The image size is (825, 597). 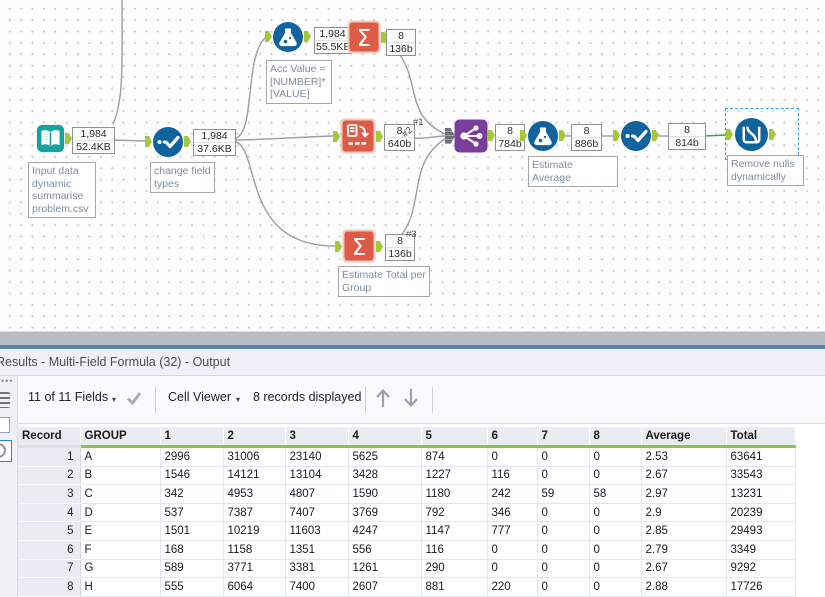 I want to click on data-cell: 20239, so click(x=761, y=513).